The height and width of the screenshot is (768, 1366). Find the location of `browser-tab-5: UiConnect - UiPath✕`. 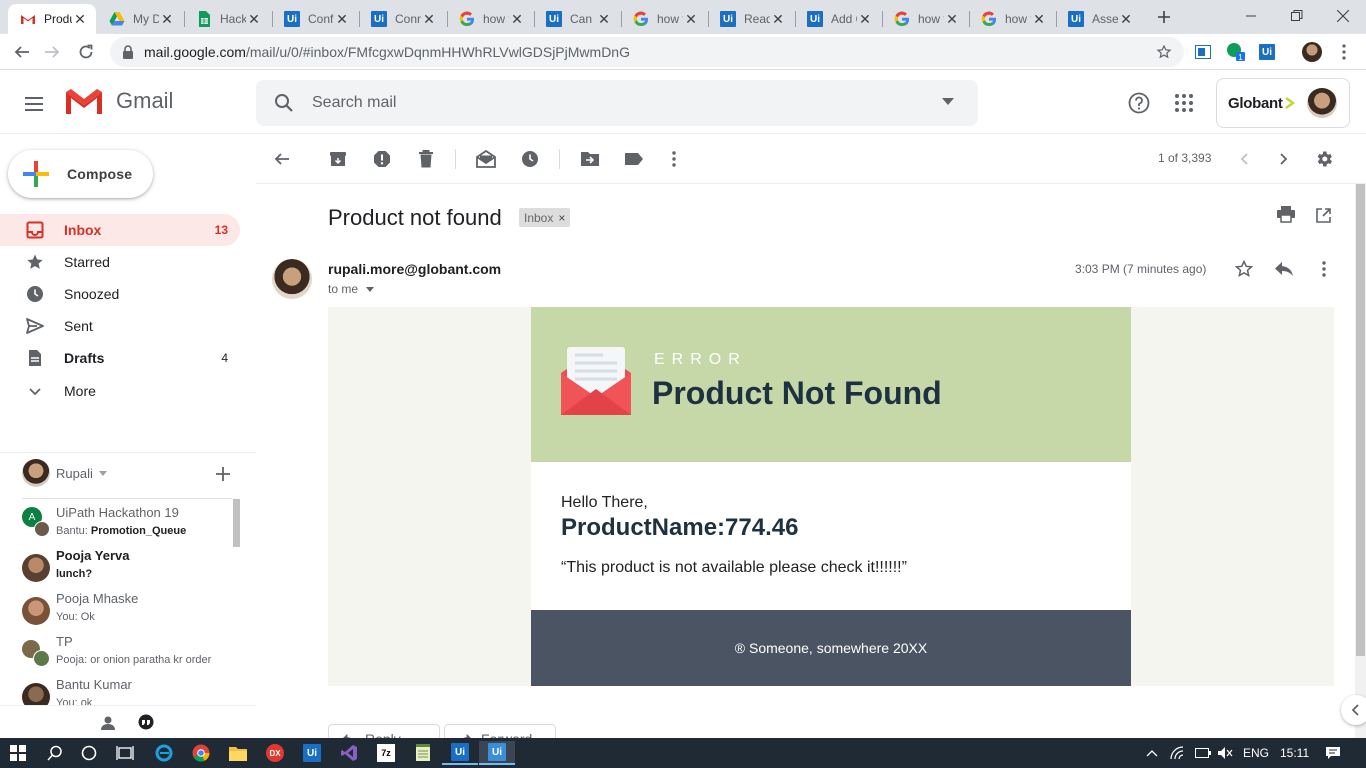

browser-tab-5: UiConnect - UiPath✕ is located at coordinates (402, 19).